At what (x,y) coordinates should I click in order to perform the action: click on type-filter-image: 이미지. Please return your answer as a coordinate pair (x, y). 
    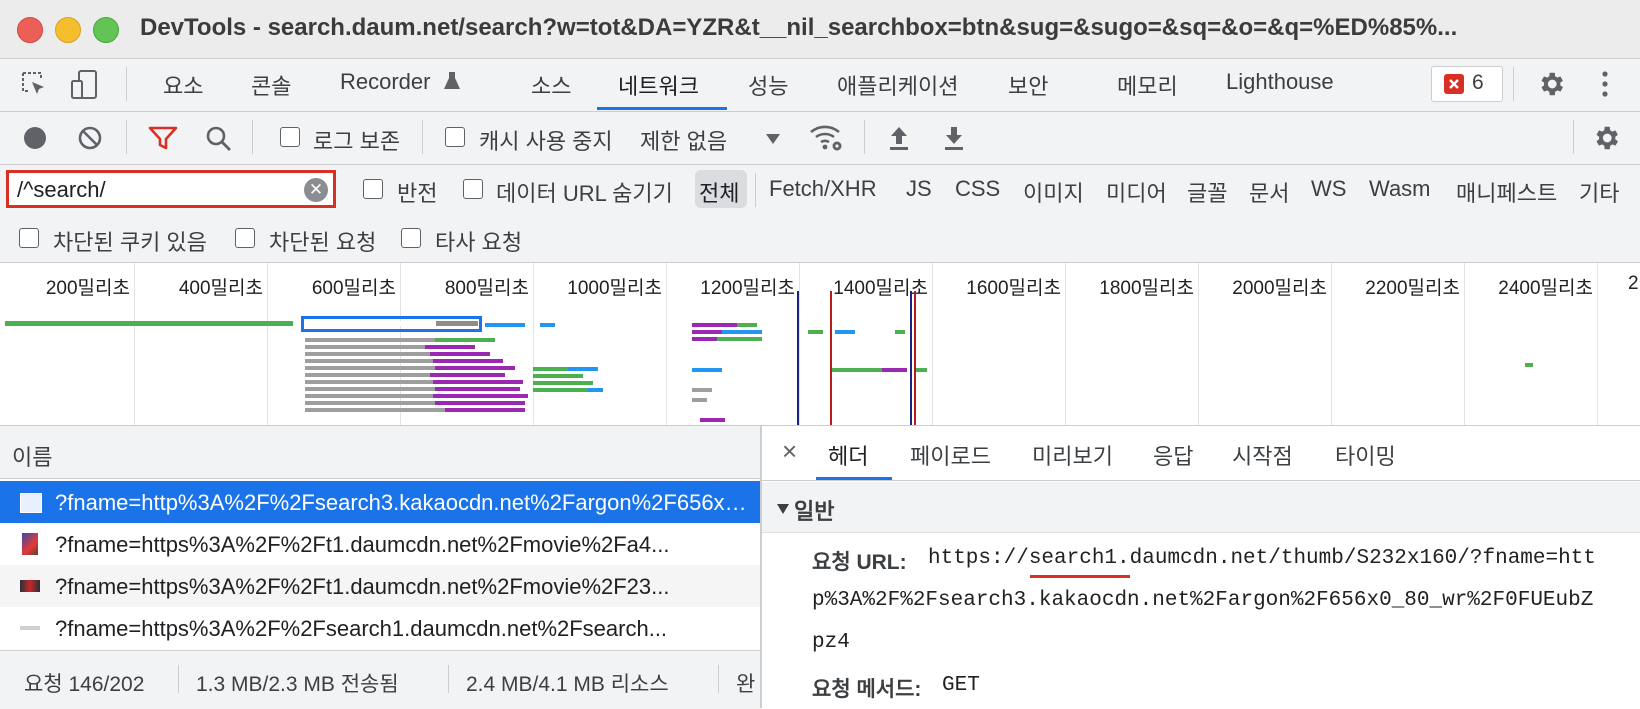
    Looking at the image, I should click on (1053, 192).